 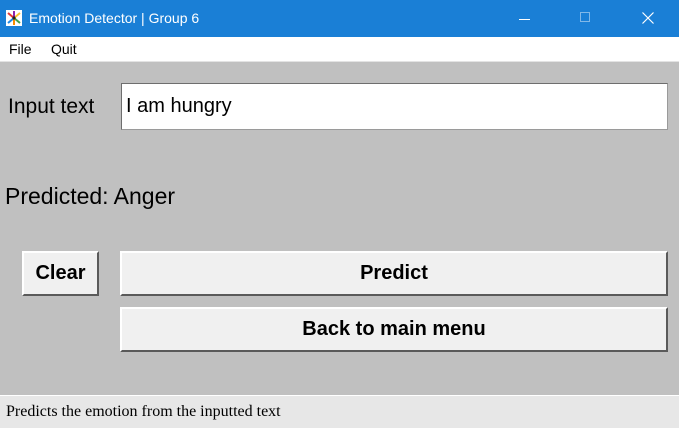 I want to click on maximize-button, so click(x=586, y=18).